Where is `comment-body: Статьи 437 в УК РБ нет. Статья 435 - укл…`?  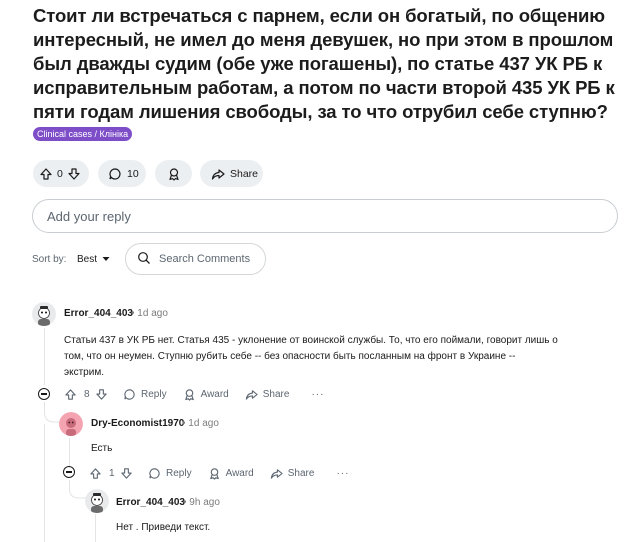
comment-body: Статьи 437 в УК РБ нет. Статья 435 - укл… is located at coordinates (311, 357).